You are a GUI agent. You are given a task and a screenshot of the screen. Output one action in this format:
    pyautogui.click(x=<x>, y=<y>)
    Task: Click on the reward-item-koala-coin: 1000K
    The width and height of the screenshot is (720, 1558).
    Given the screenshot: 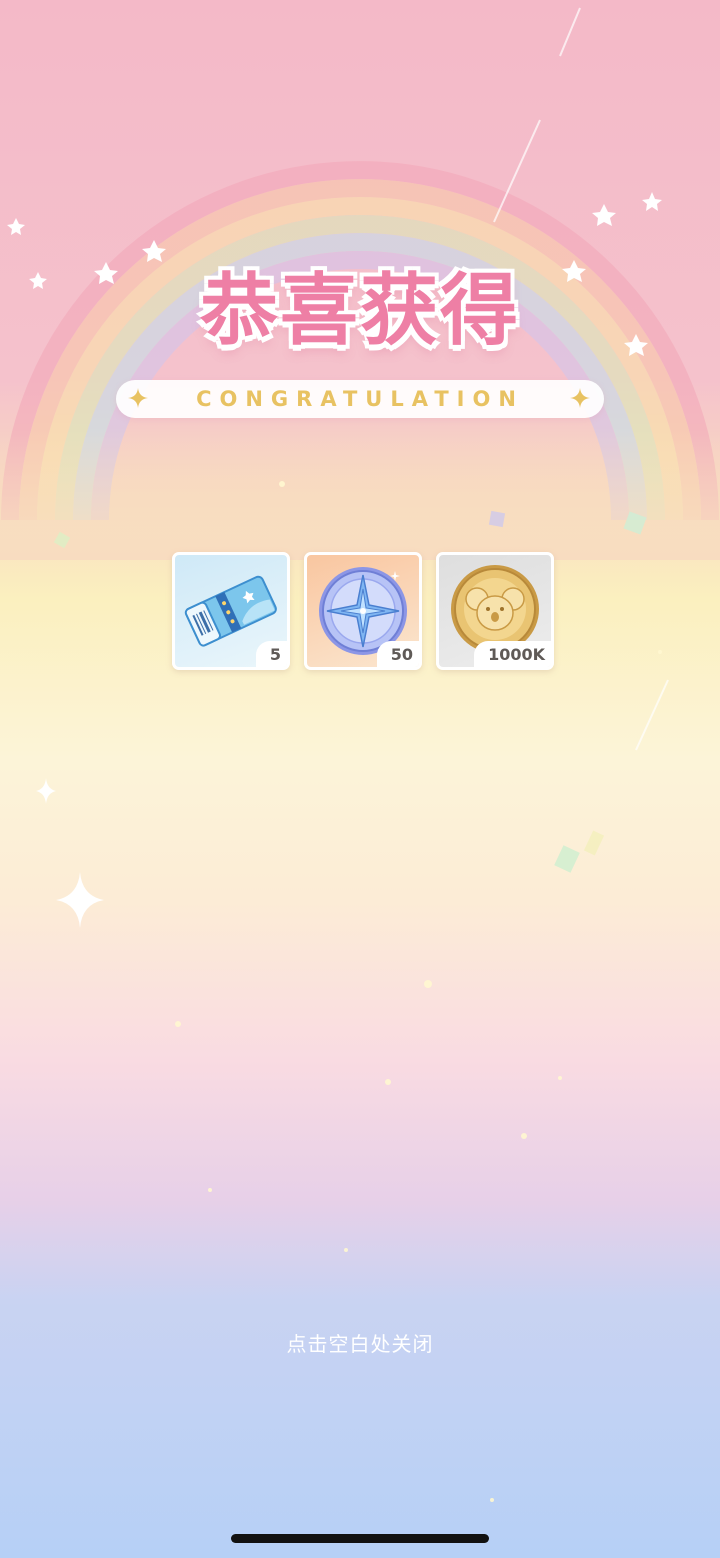 What is the action you would take?
    pyautogui.click(x=495, y=611)
    